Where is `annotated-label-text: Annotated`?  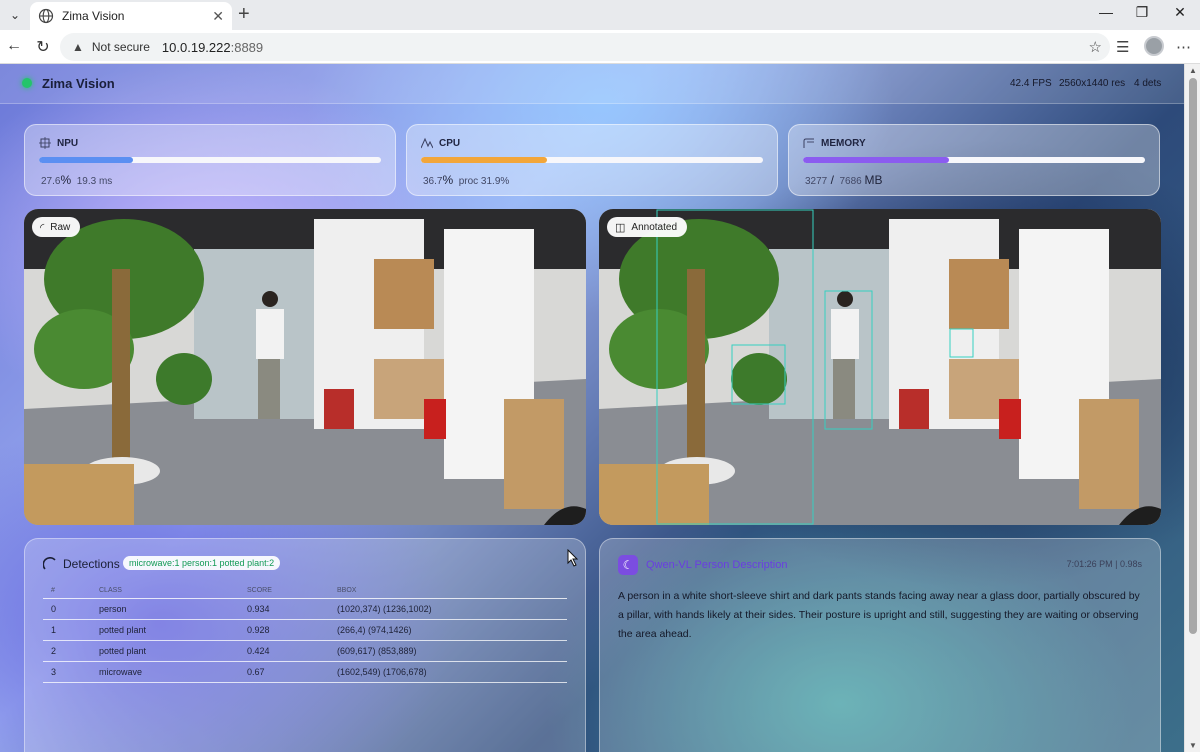
annotated-label-text: Annotated is located at coordinates (654, 227).